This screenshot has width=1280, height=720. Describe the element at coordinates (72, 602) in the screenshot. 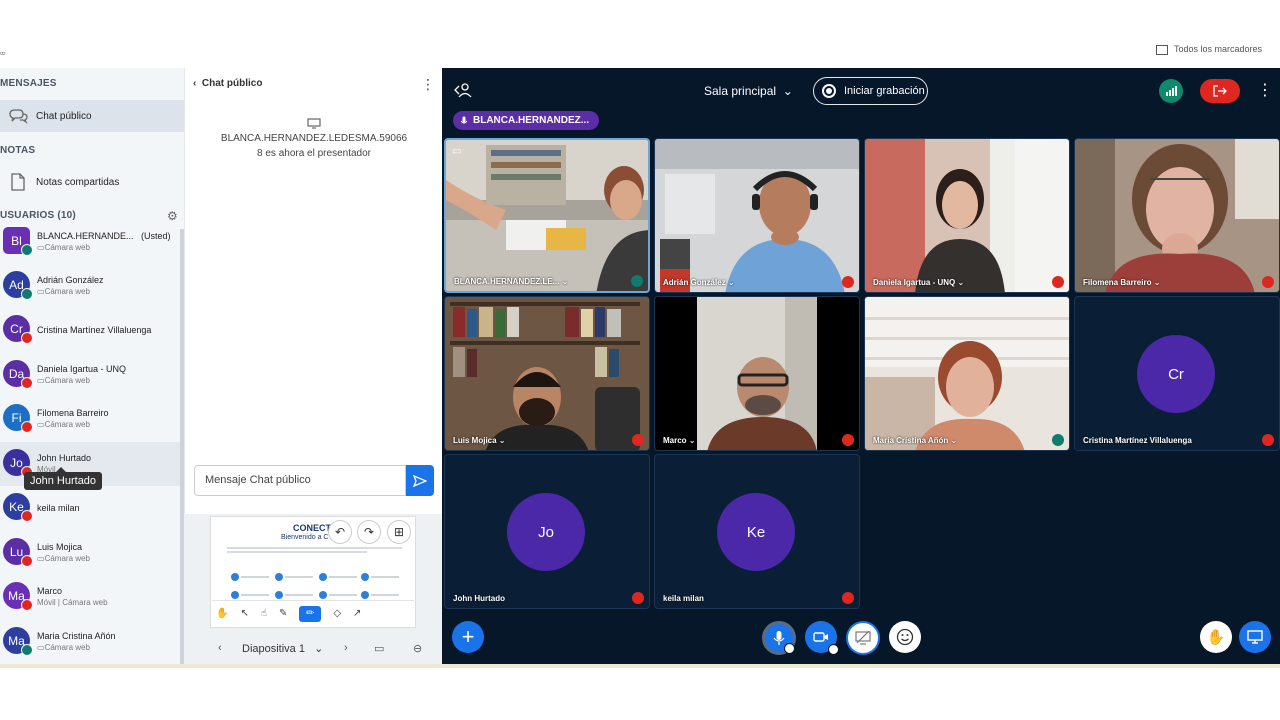

I see `user-device: Móvil | Cámara web` at that location.